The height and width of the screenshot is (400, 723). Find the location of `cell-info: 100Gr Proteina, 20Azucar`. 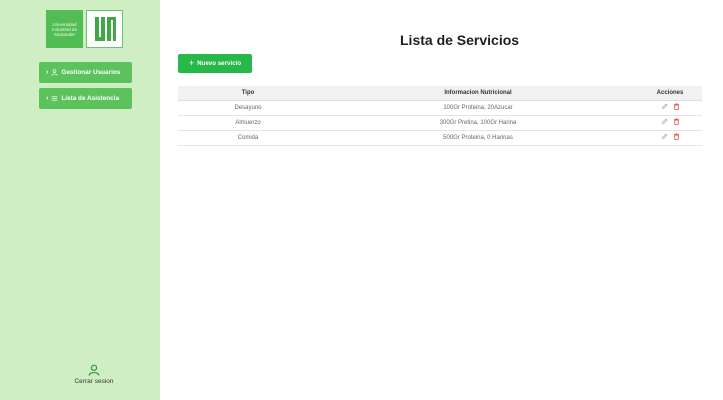

cell-info: 100Gr Proteina, 20Azucar is located at coordinates (478, 108).